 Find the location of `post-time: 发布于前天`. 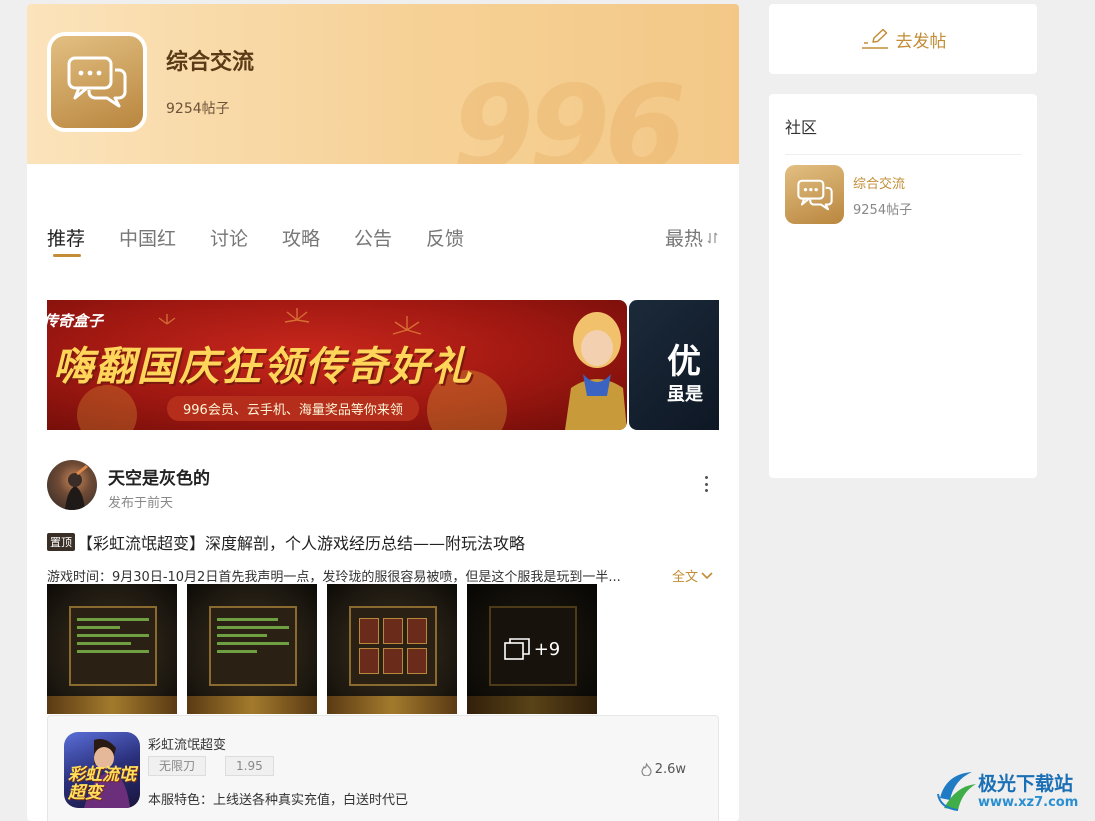

post-time: 发布于前天 is located at coordinates (141, 503).